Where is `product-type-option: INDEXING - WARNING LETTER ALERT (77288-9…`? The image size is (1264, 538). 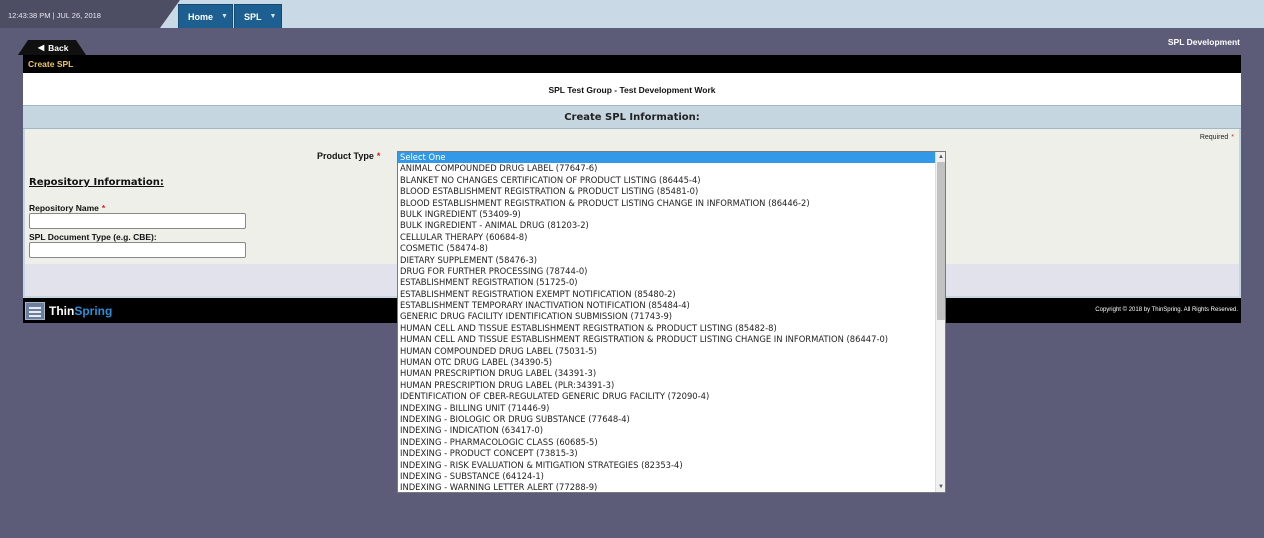 product-type-option: INDEXING - WARNING LETTER ALERT (77288-9… is located at coordinates (666, 487).